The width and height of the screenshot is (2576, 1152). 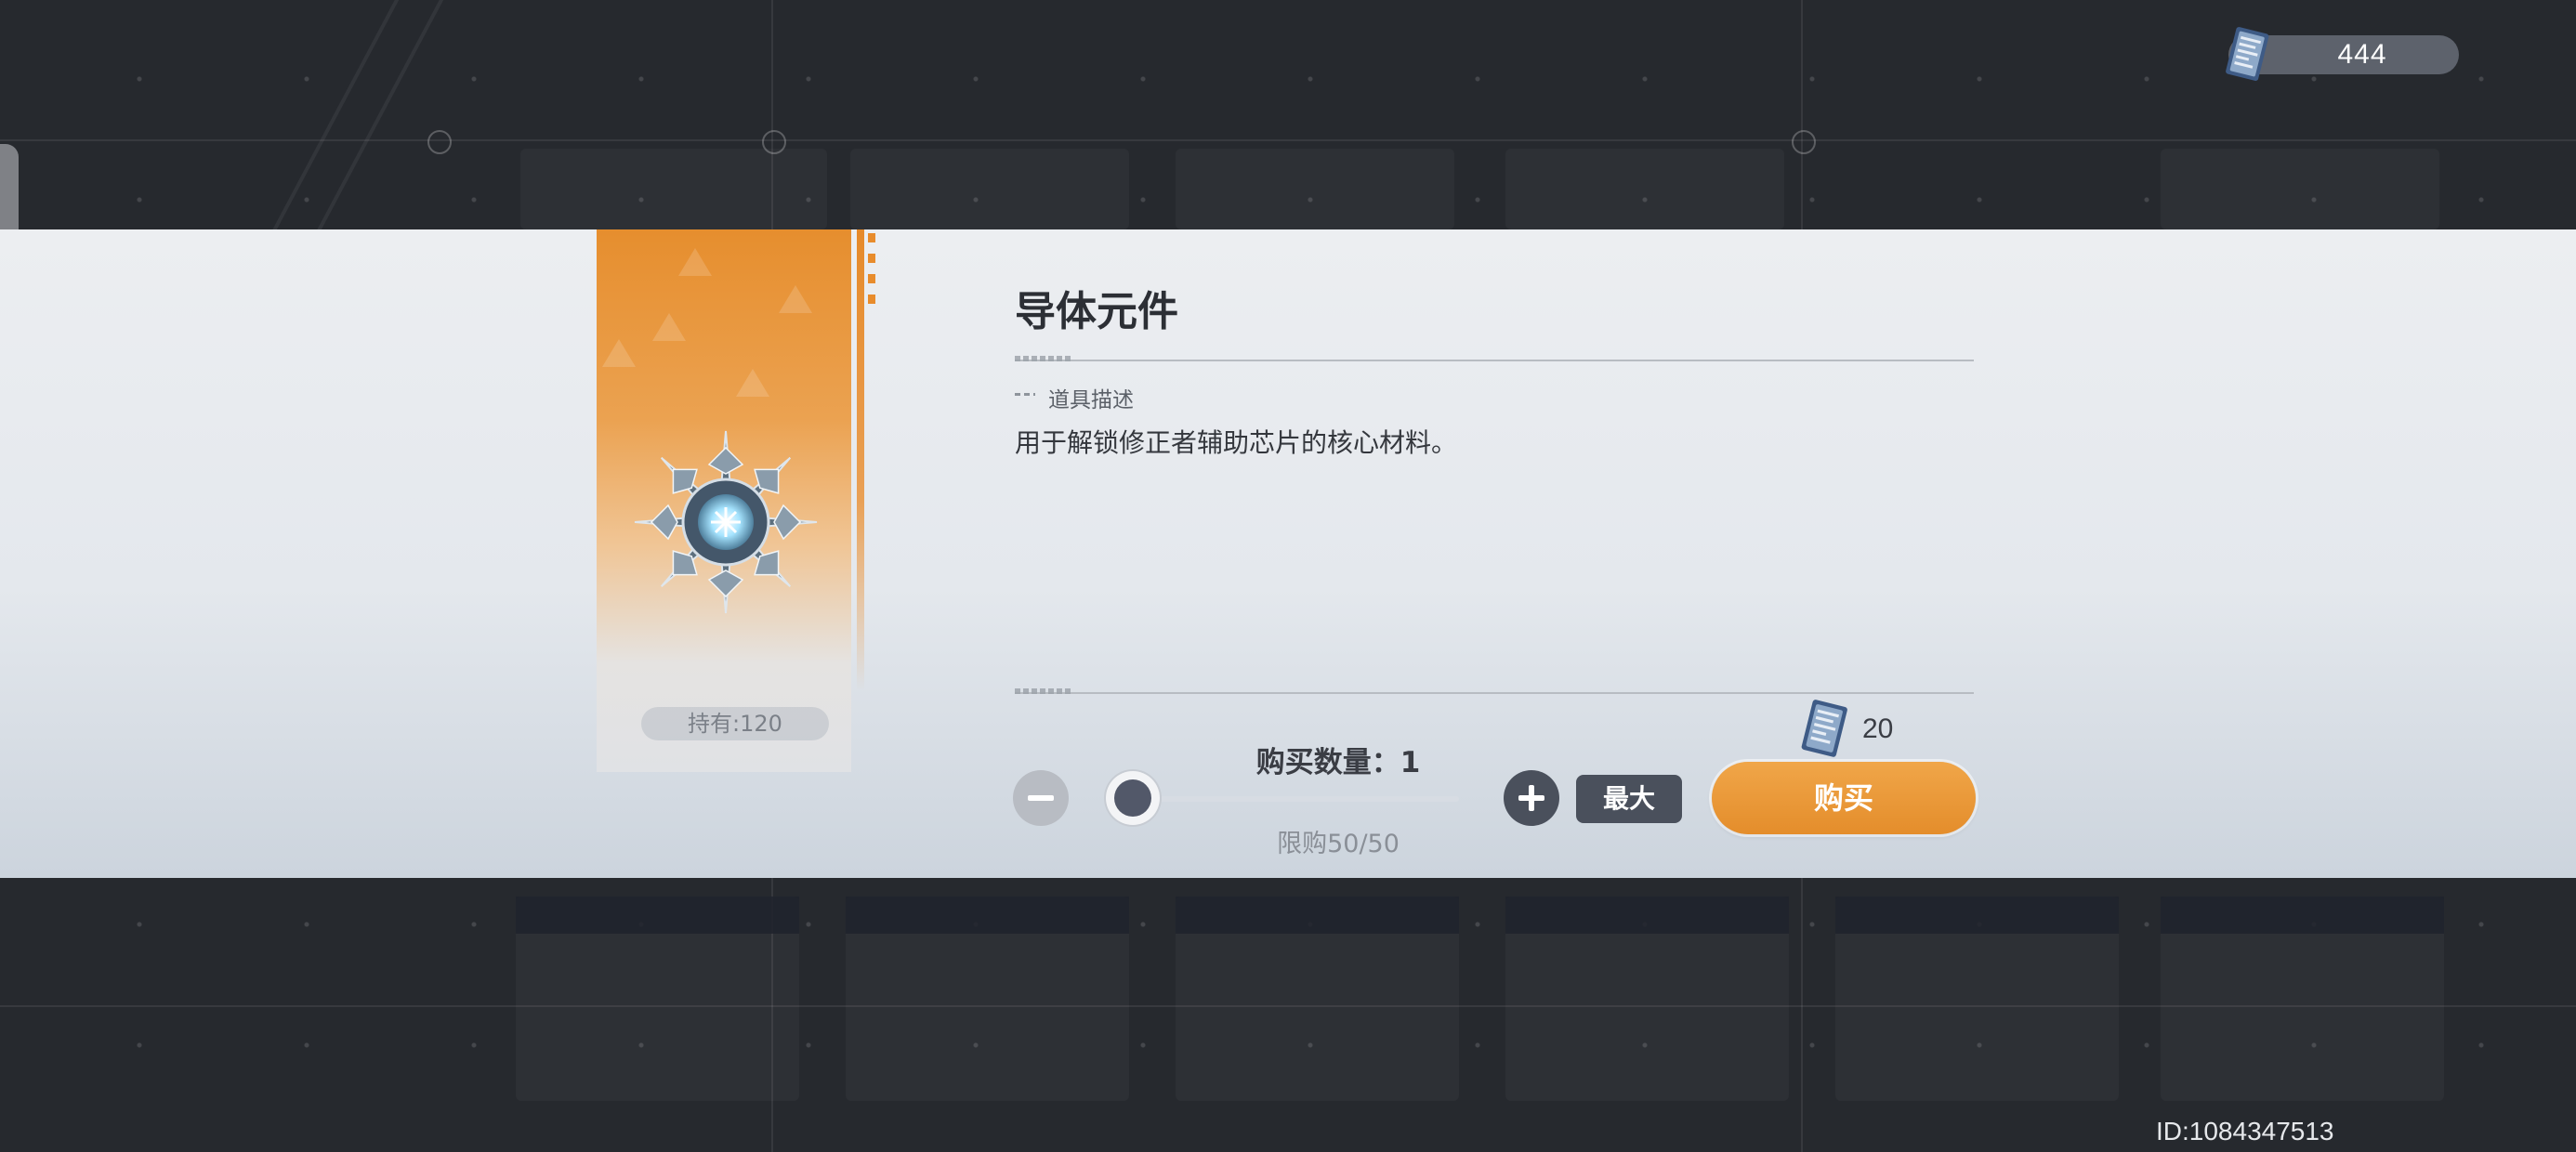 I want to click on snowflake-crystal-icon, so click(x=726, y=522).